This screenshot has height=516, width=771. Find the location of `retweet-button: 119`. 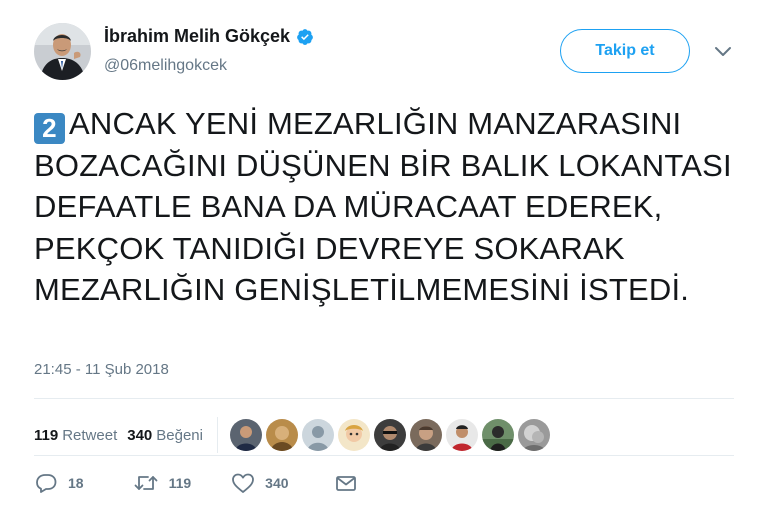

retweet-button: 119 is located at coordinates (162, 483).